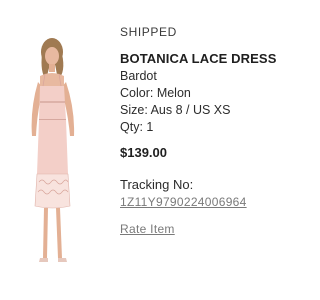  I want to click on shipping-status: SHIPPED, so click(148, 32).